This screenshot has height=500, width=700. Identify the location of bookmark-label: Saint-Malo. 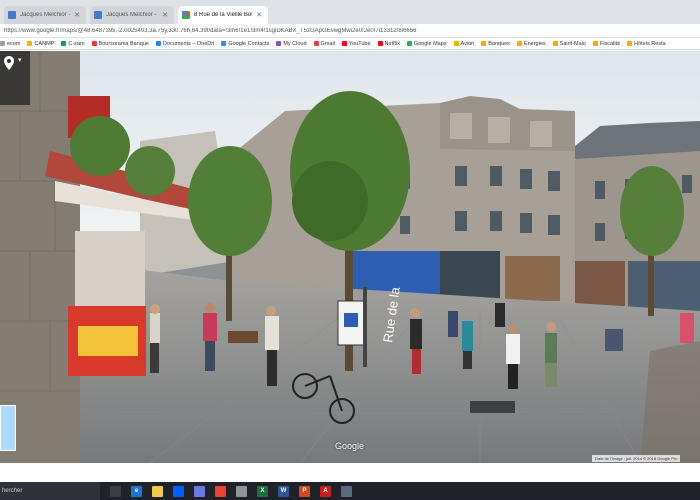
(572, 43).